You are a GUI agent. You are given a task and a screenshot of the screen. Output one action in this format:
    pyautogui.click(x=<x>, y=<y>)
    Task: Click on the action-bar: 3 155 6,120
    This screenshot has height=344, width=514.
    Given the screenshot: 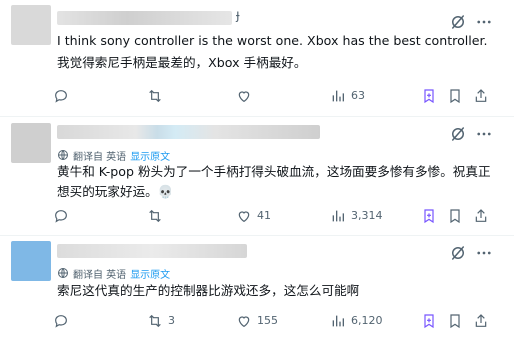 What is the action you would take?
    pyautogui.click(x=275, y=321)
    